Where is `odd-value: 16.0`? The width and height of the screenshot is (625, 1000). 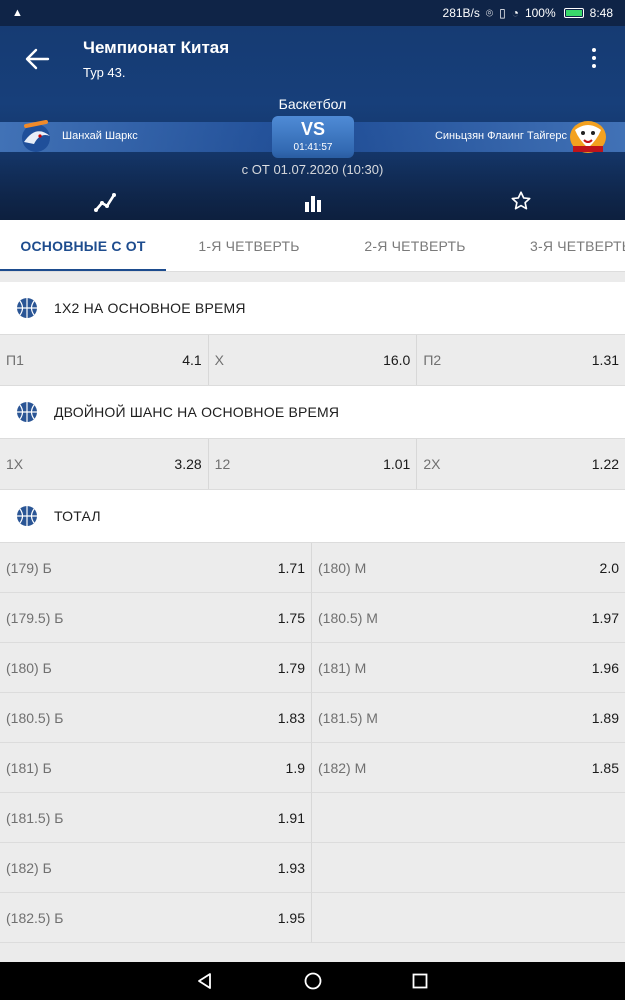 odd-value: 16.0 is located at coordinates (397, 360).